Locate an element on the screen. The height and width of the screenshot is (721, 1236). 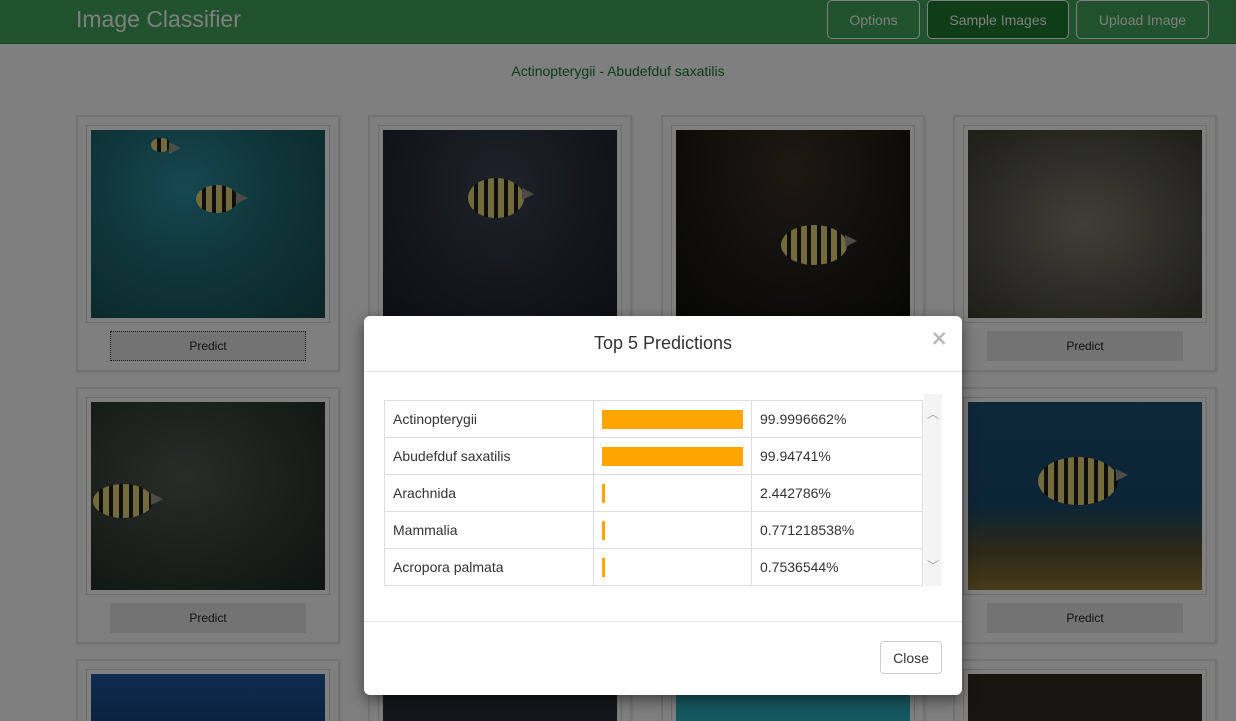
table-row: Abudefduf saxatilis 99.94741% is located at coordinates (653, 456).